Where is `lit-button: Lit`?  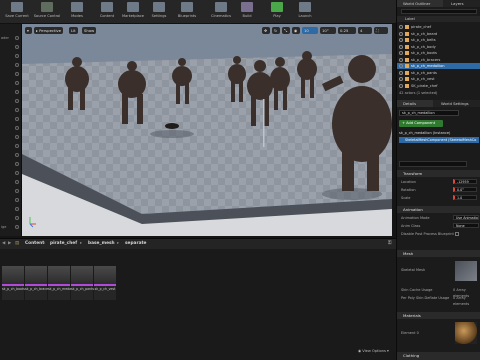 lit-button: Lit is located at coordinates (73, 30).